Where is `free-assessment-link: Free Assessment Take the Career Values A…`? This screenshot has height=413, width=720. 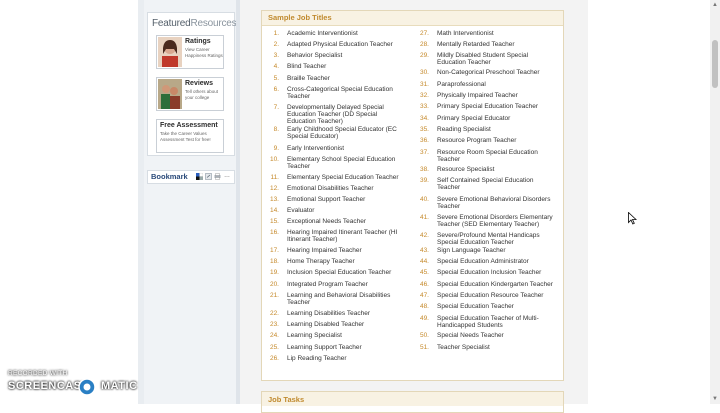
free-assessment-link: Free Assessment Take the Career Values A… is located at coordinates (190, 136).